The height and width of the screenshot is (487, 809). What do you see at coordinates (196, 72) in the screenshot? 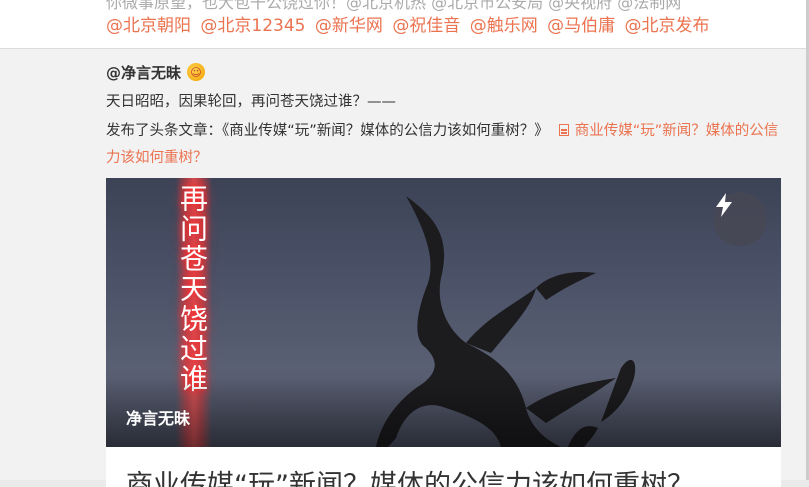
I see `emoji-badge-icon: ☺` at bounding box center [196, 72].